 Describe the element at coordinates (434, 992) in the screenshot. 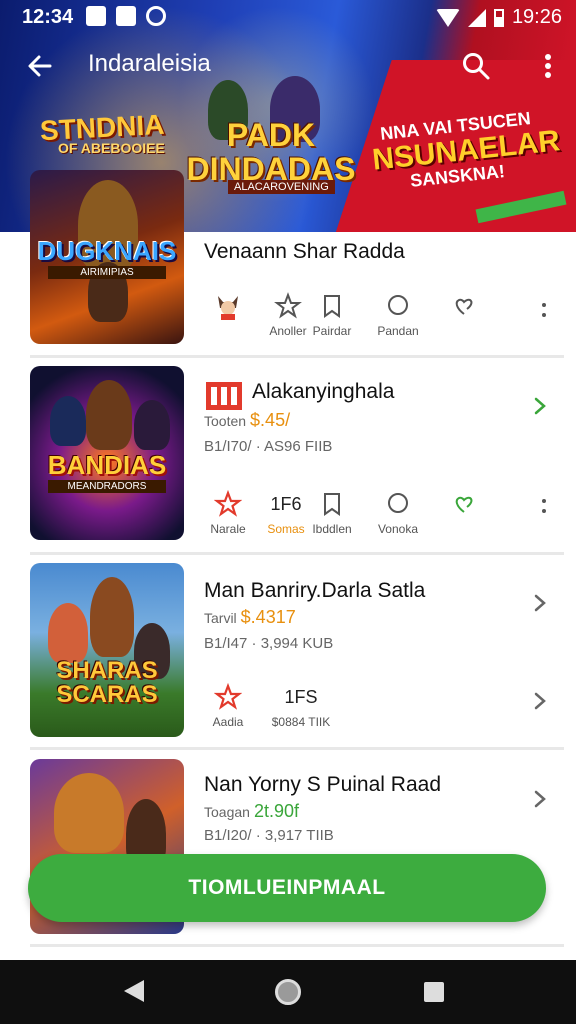

I see `nav-recents-icon` at that location.